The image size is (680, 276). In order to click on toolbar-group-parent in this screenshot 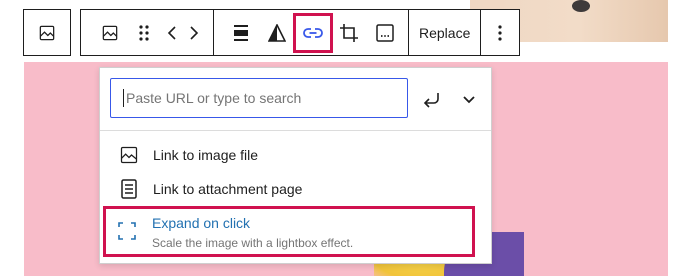, I will do `click(47, 32)`.